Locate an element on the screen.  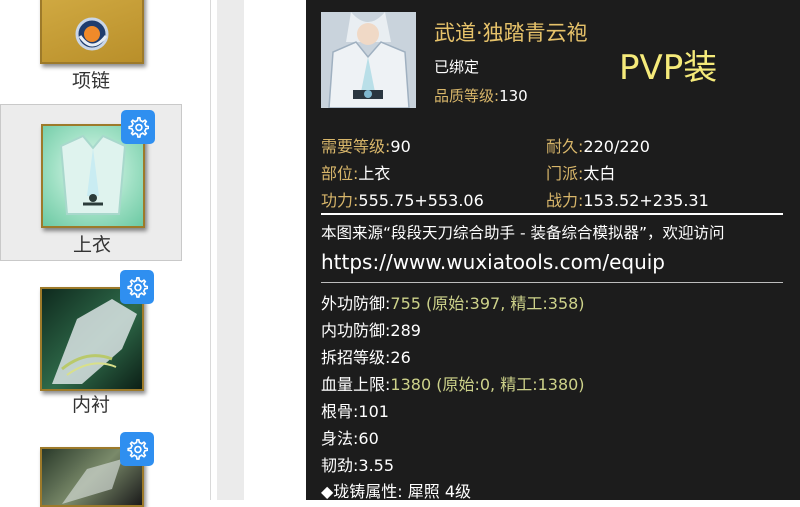
stat-inner-defense: 内功防御:289 is located at coordinates (371, 329).